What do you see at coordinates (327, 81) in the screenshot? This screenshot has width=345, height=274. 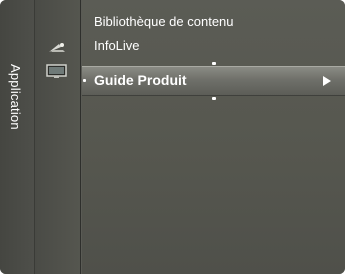 I see `submenu-arrow-icon` at bounding box center [327, 81].